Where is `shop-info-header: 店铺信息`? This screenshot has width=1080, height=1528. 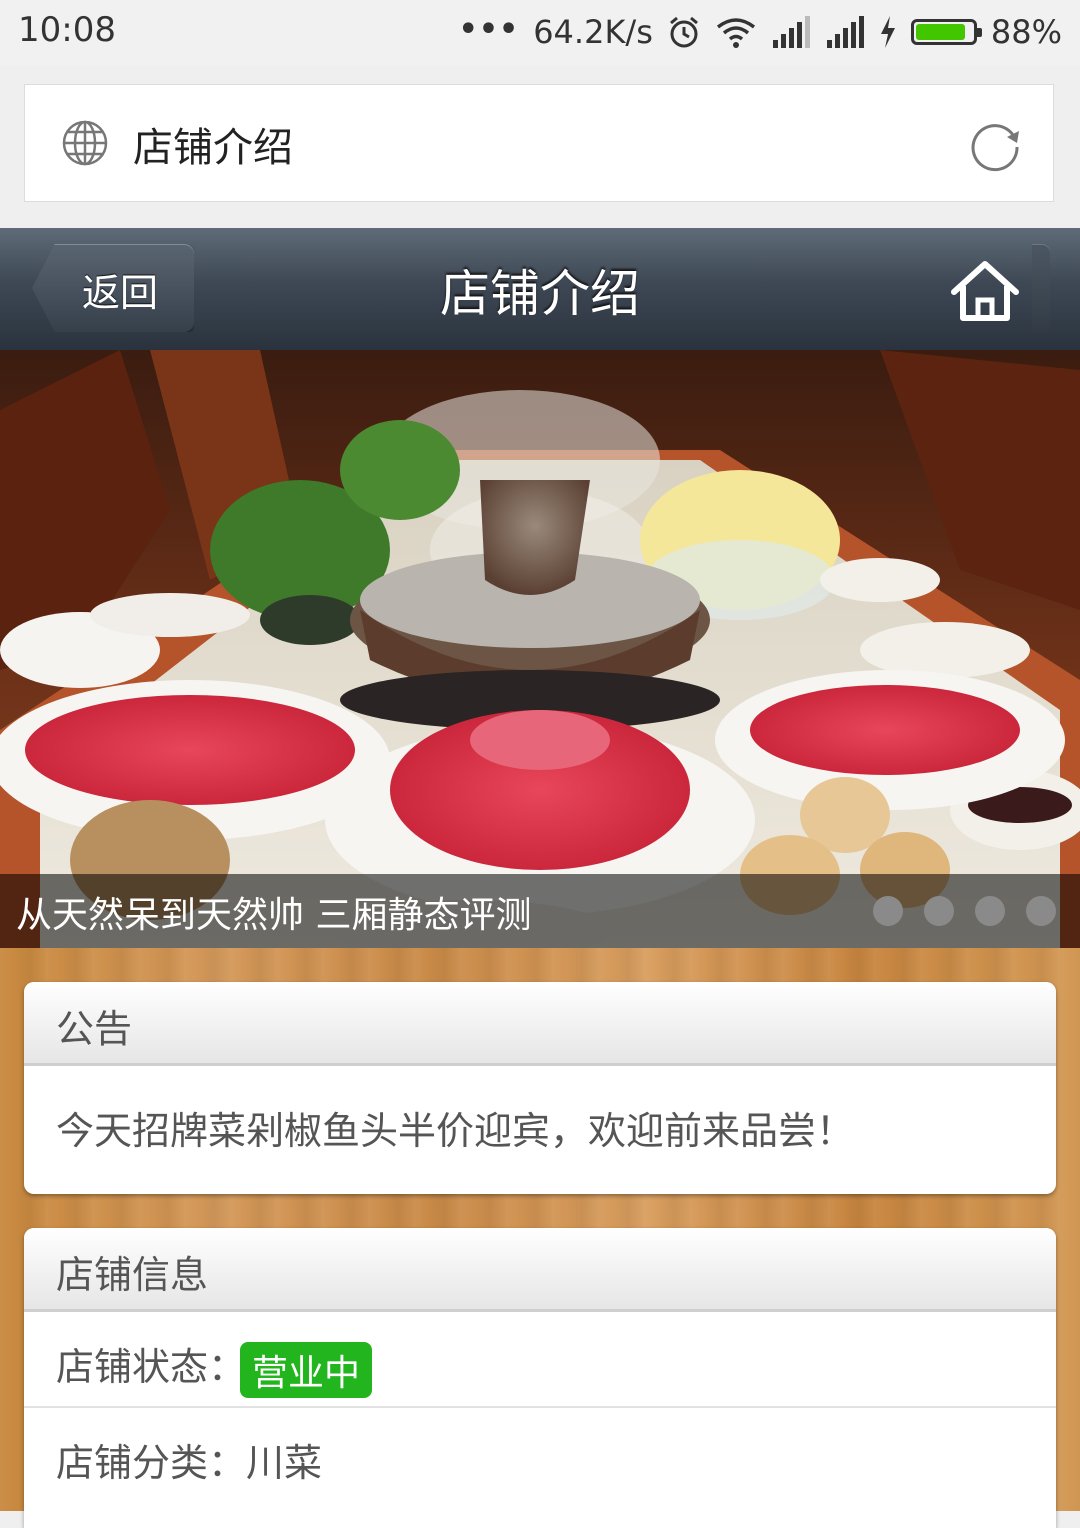
shop-info-header: 店铺信息 is located at coordinates (540, 1270).